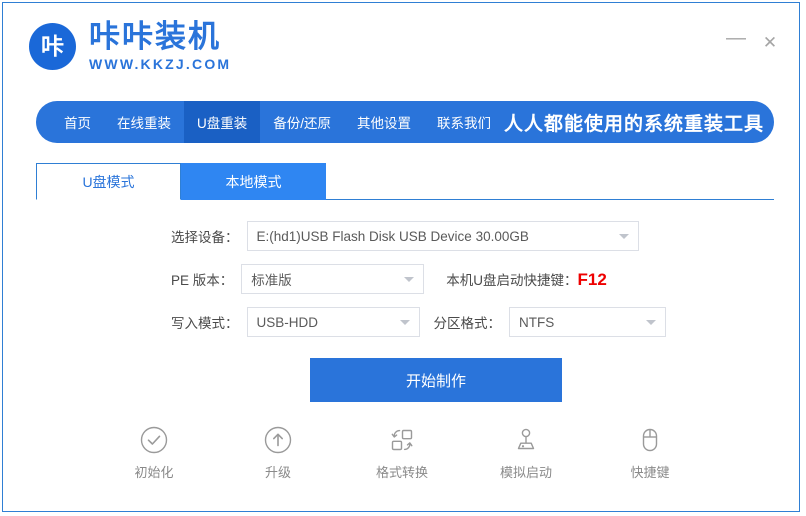  What do you see at coordinates (205, 237) in the screenshot?
I see `device-label: 选择设备：` at bounding box center [205, 237].